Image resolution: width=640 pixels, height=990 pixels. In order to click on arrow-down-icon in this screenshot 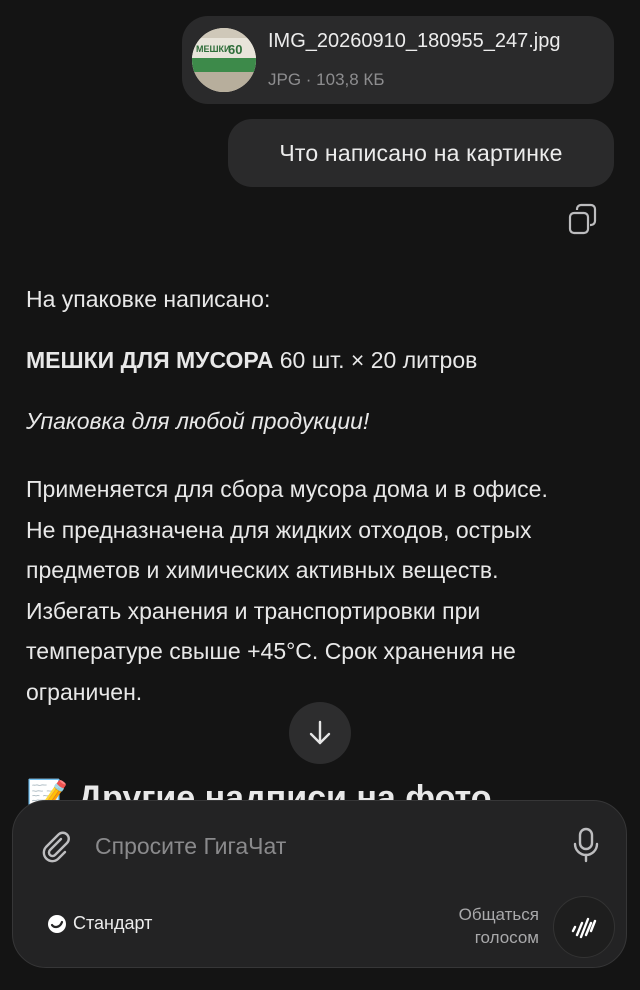, I will do `click(320, 732)`.